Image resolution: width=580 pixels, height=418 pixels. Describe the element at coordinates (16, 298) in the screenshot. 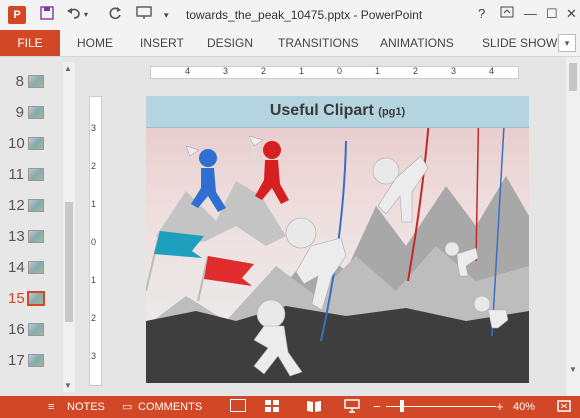

I see `slide-number: 15` at that location.